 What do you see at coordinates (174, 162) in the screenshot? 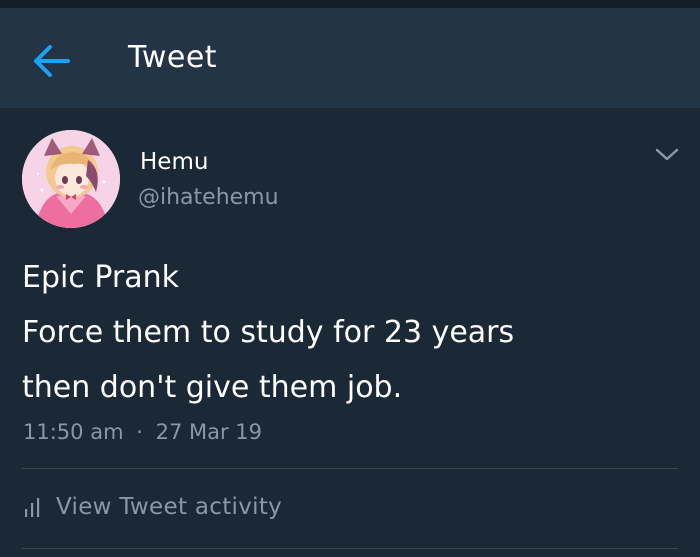
I see `user-display-name: Hemu` at bounding box center [174, 162].